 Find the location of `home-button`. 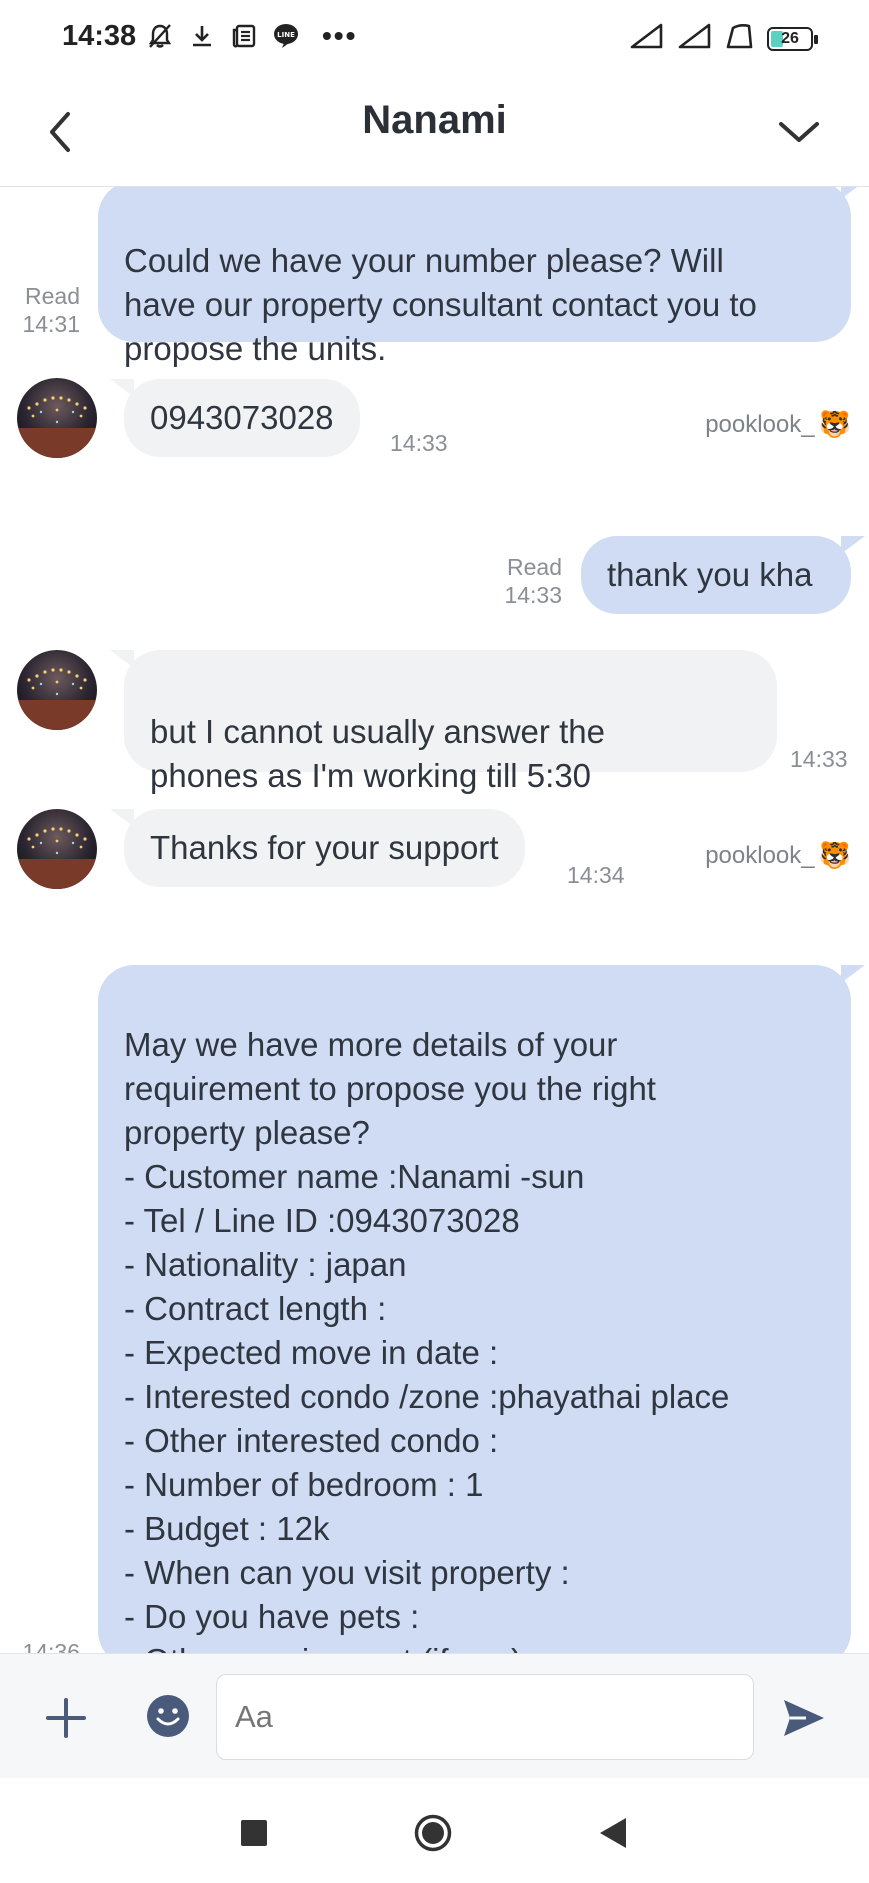

home-button is located at coordinates (433, 1833).